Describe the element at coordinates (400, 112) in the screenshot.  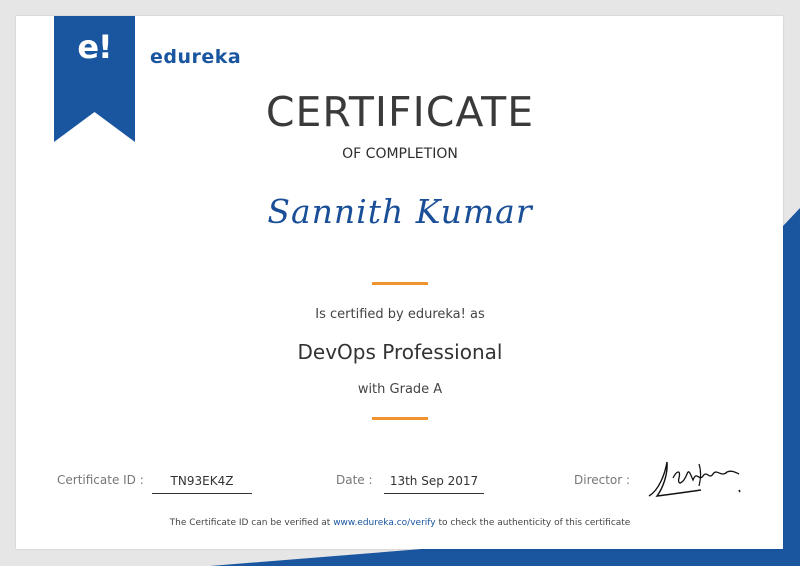
I see `certificate-title: CERTIFICATE` at that location.